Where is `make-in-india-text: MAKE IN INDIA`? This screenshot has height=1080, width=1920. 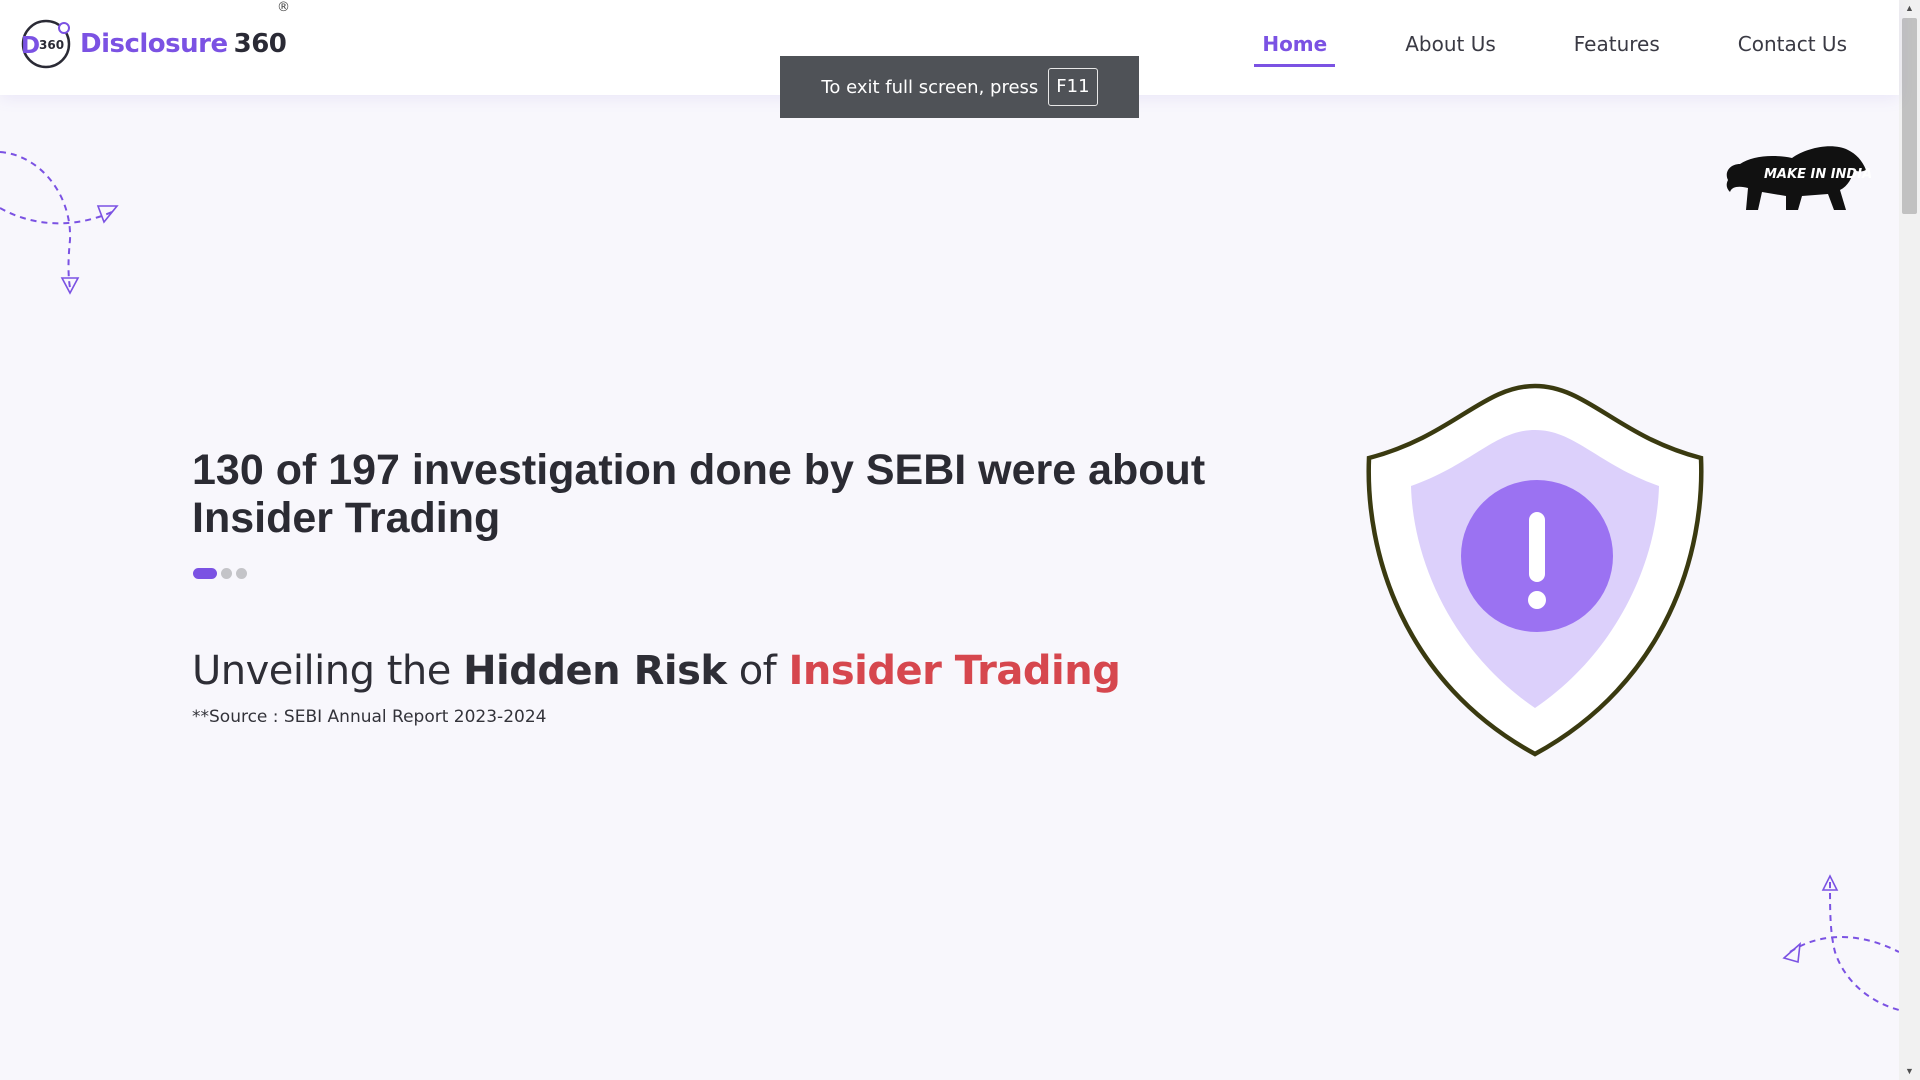 make-in-india-text: MAKE IN INDIA is located at coordinates (1818, 174).